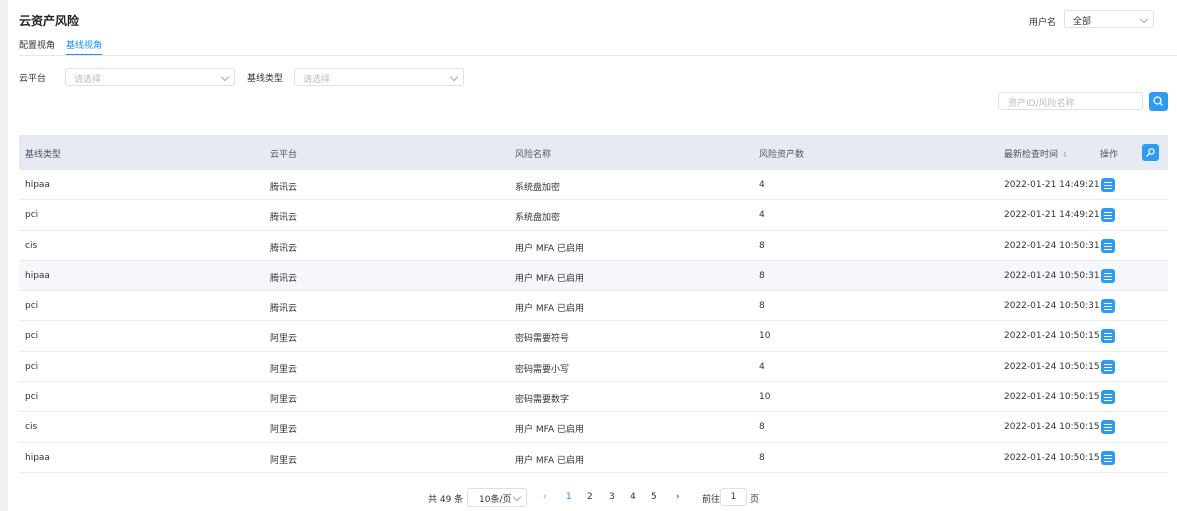 This screenshot has width=1177, height=511. What do you see at coordinates (593, 306) in the screenshot?
I see `table-row: pci 腾讯云 用户 MFA 已启用 8 2022-01-24 10:50:31` at bounding box center [593, 306].